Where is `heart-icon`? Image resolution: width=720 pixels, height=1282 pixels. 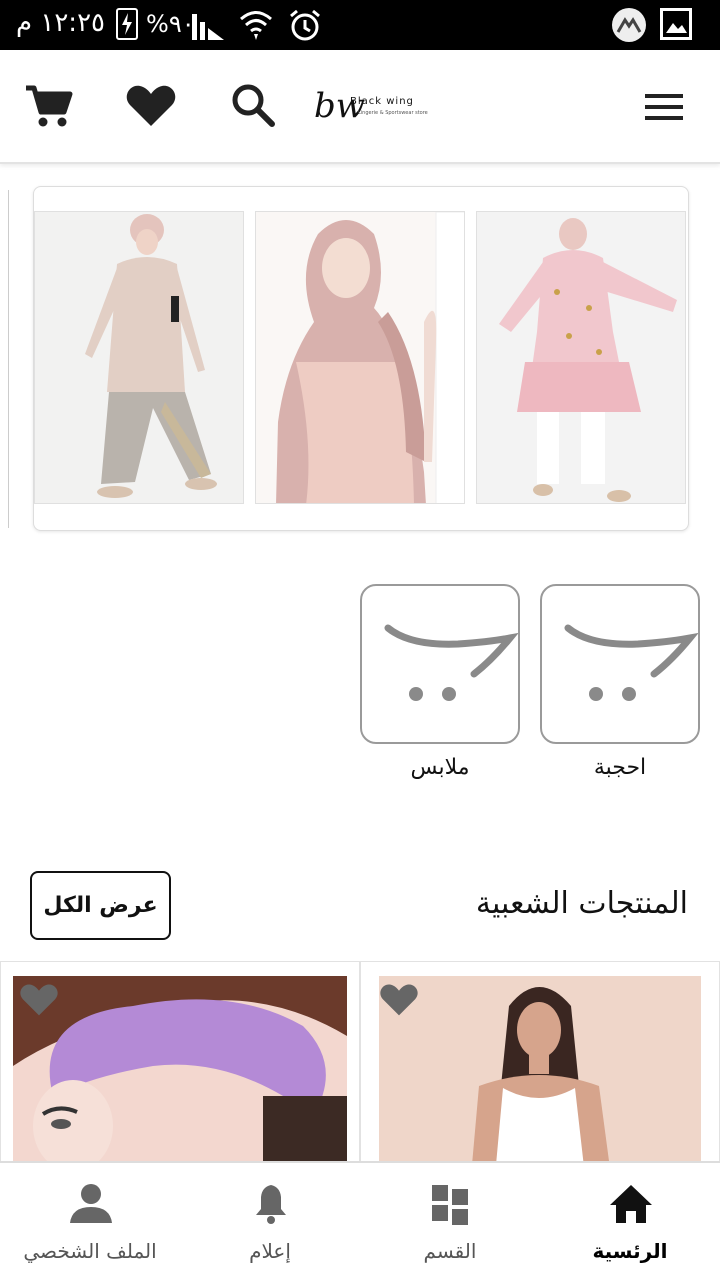
heart-icon is located at coordinates (151, 106).